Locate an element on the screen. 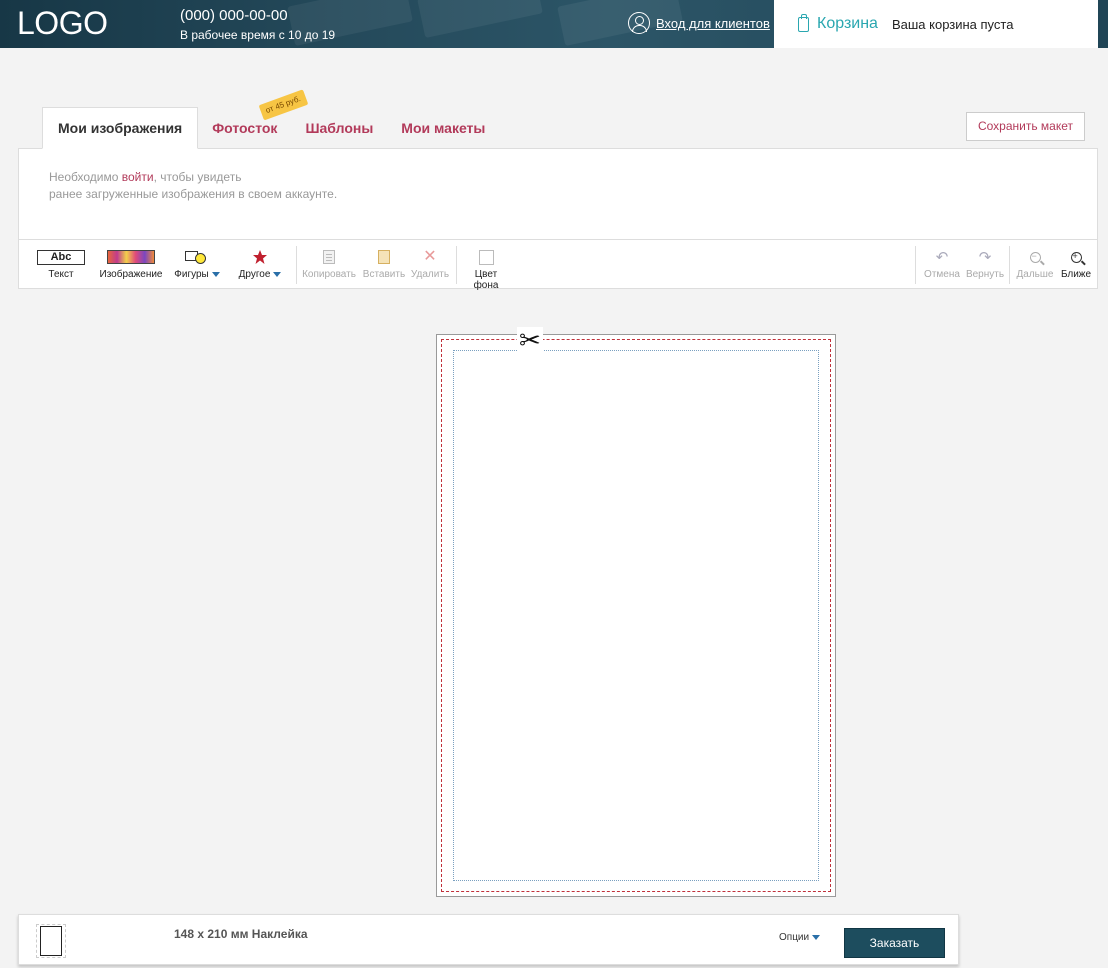 This screenshot has width=1108, height=968. zoom-in-button: + Ближе is located at coordinates (1076, 264).